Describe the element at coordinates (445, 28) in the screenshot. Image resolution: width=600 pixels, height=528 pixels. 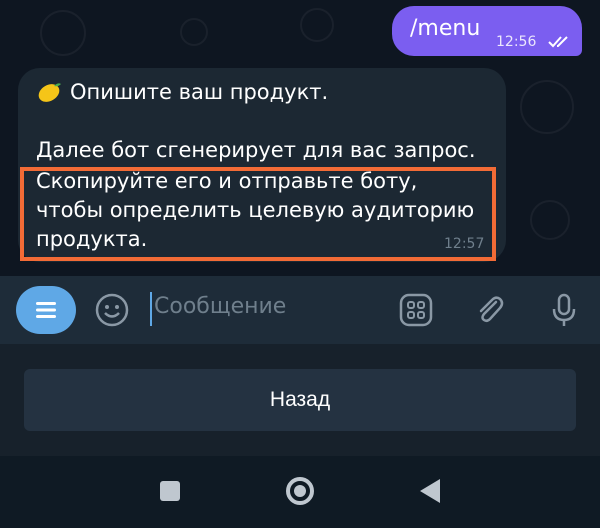
I see `outgoing-message-text: /menu` at that location.